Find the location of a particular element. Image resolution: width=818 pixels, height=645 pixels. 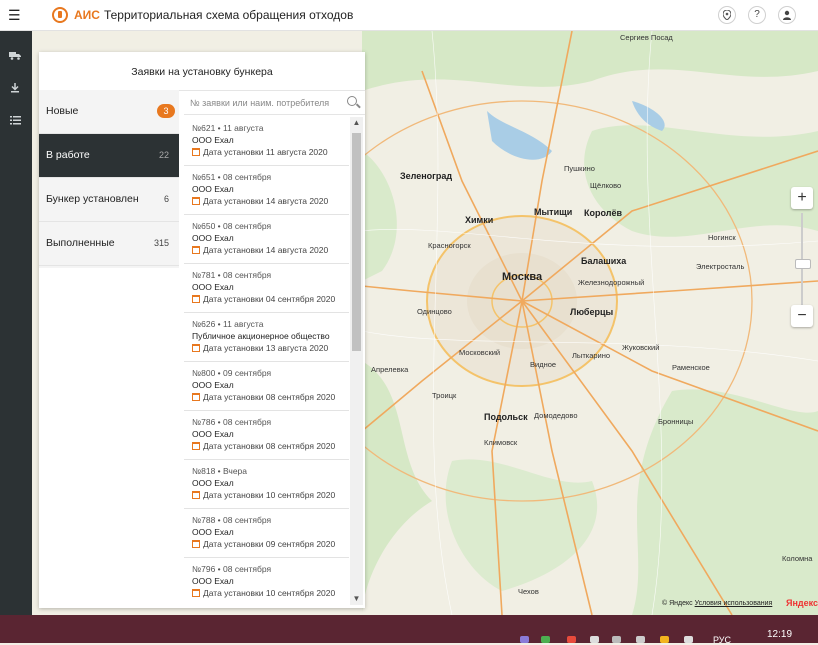

request-install-date: Дата установки 08 сентября 2020 is located at coordinates (263, 397).